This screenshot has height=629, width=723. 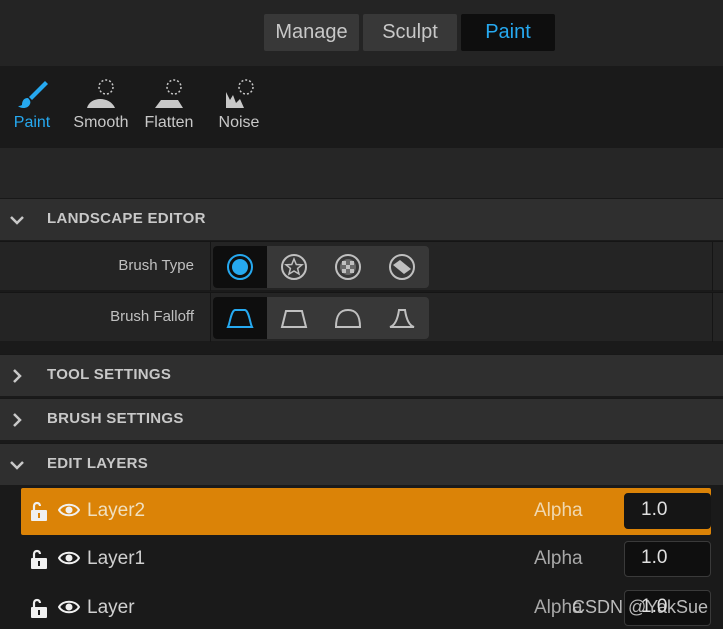 I want to click on layer-name: Layer, so click(x=111, y=607).